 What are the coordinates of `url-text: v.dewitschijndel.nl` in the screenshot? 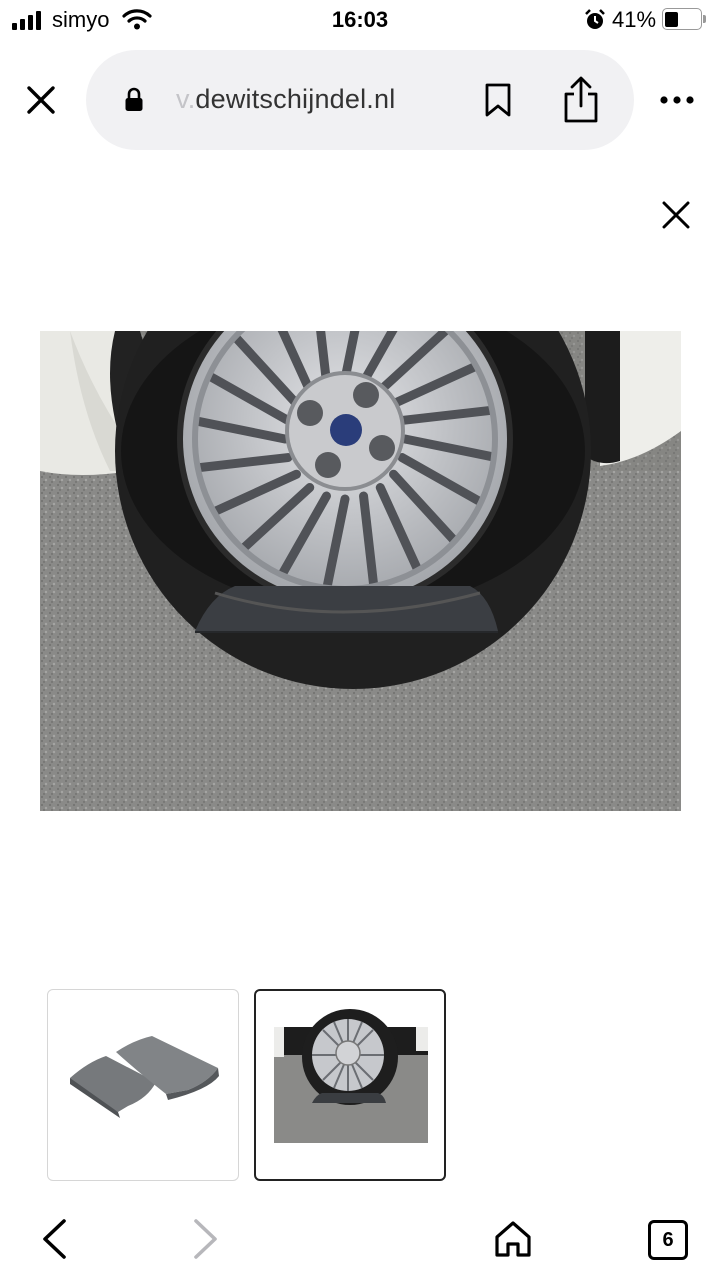 It's located at (285, 99).